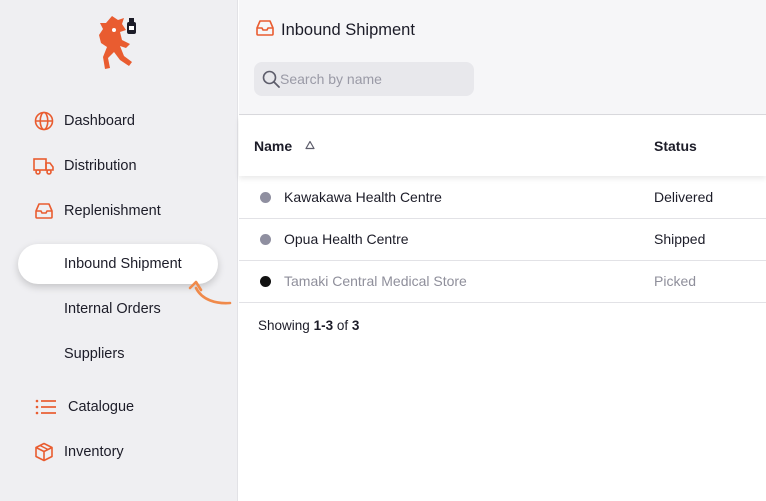 The height and width of the screenshot is (501, 766). What do you see at coordinates (123, 264) in the screenshot?
I see `sidebar-item-label: Inbound Shipment` at bounding box center [123, 264].